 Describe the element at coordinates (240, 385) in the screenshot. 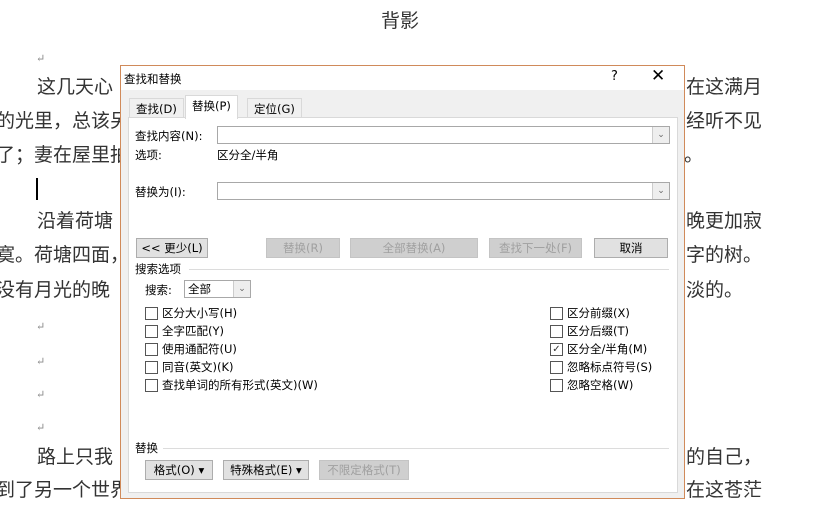

I see `checkbox-label: 查找单词的所有形式(英文)(W)` at that location.